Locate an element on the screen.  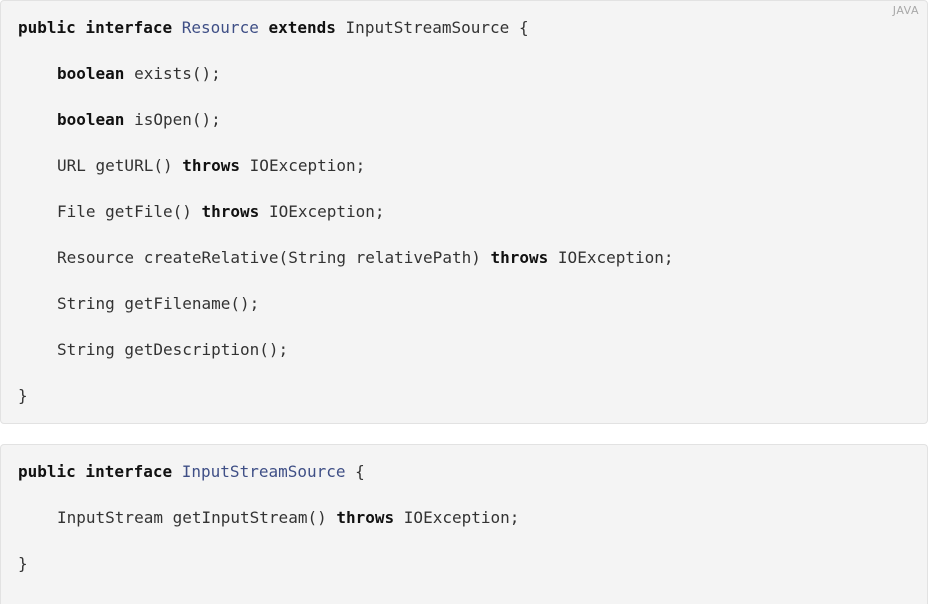
code-text: InputStreamSource { is located at coordinates (437, 27).